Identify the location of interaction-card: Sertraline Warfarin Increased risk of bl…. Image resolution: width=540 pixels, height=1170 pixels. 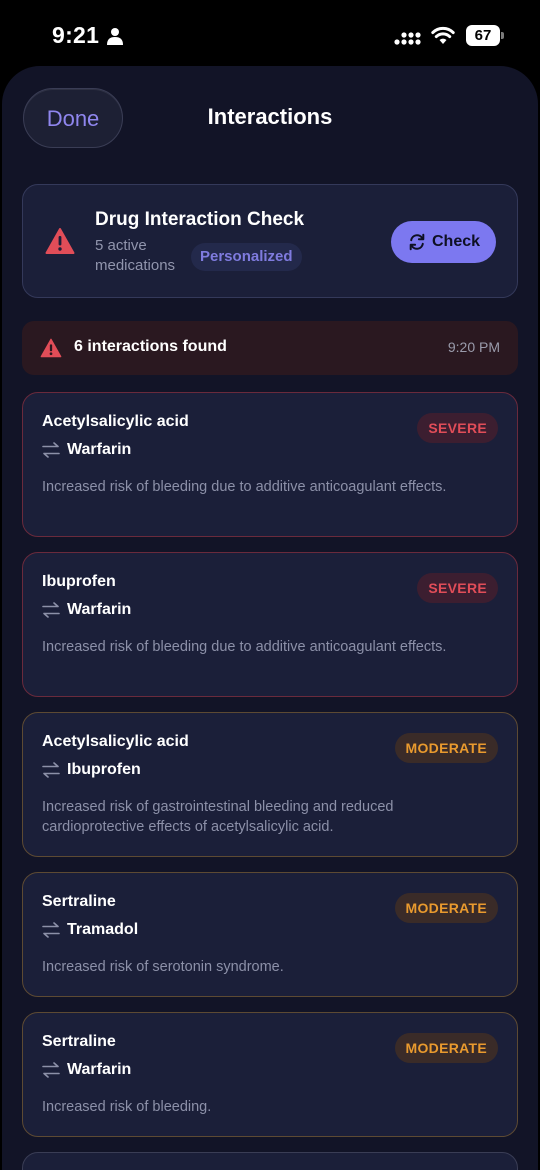
(270, 1074).